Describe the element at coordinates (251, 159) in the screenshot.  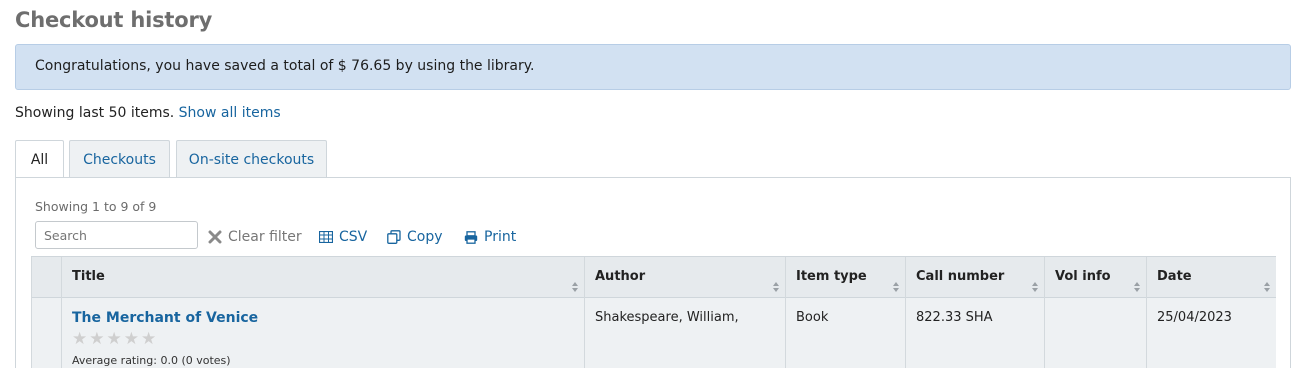
I see `tab-onsite-checkouts: On-site checkouts` at that location.